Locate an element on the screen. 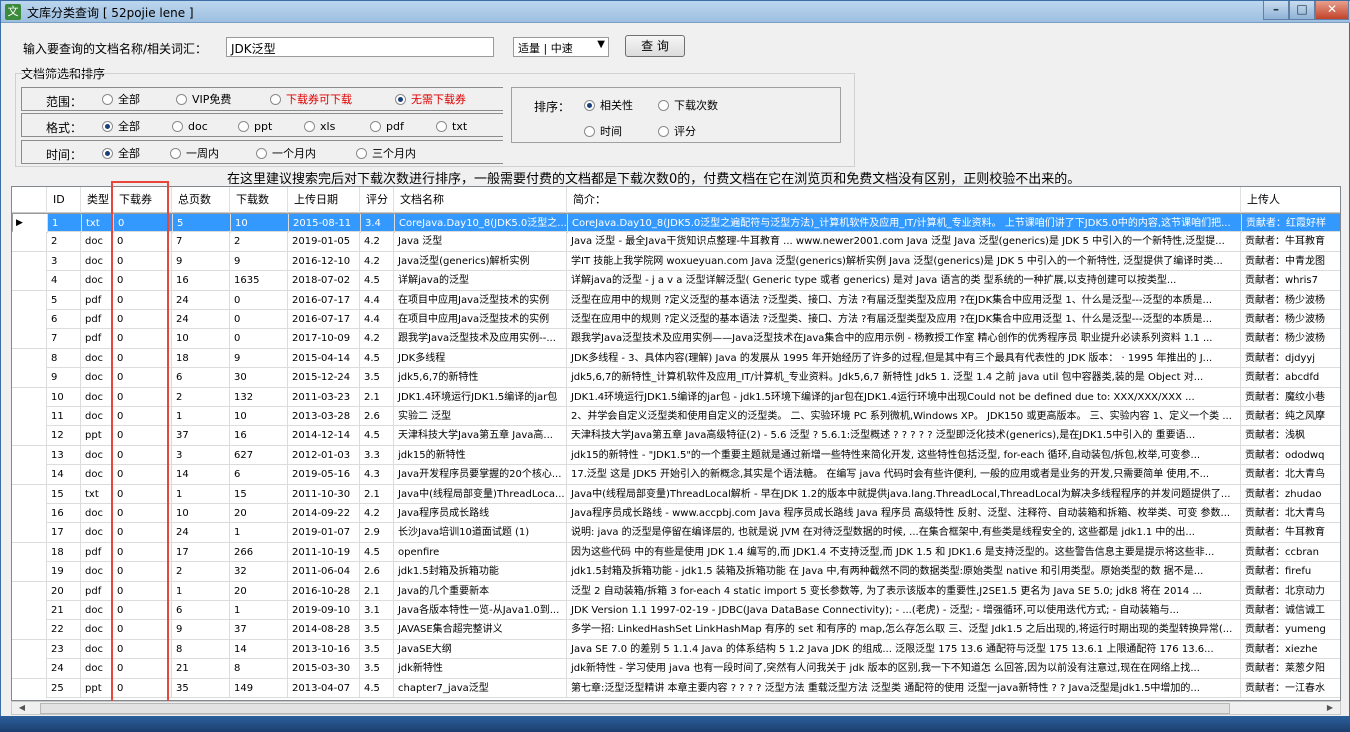 This screenshot has width=1350, height=732. cell-downloads: 32 is located at coordinates (259, 572).